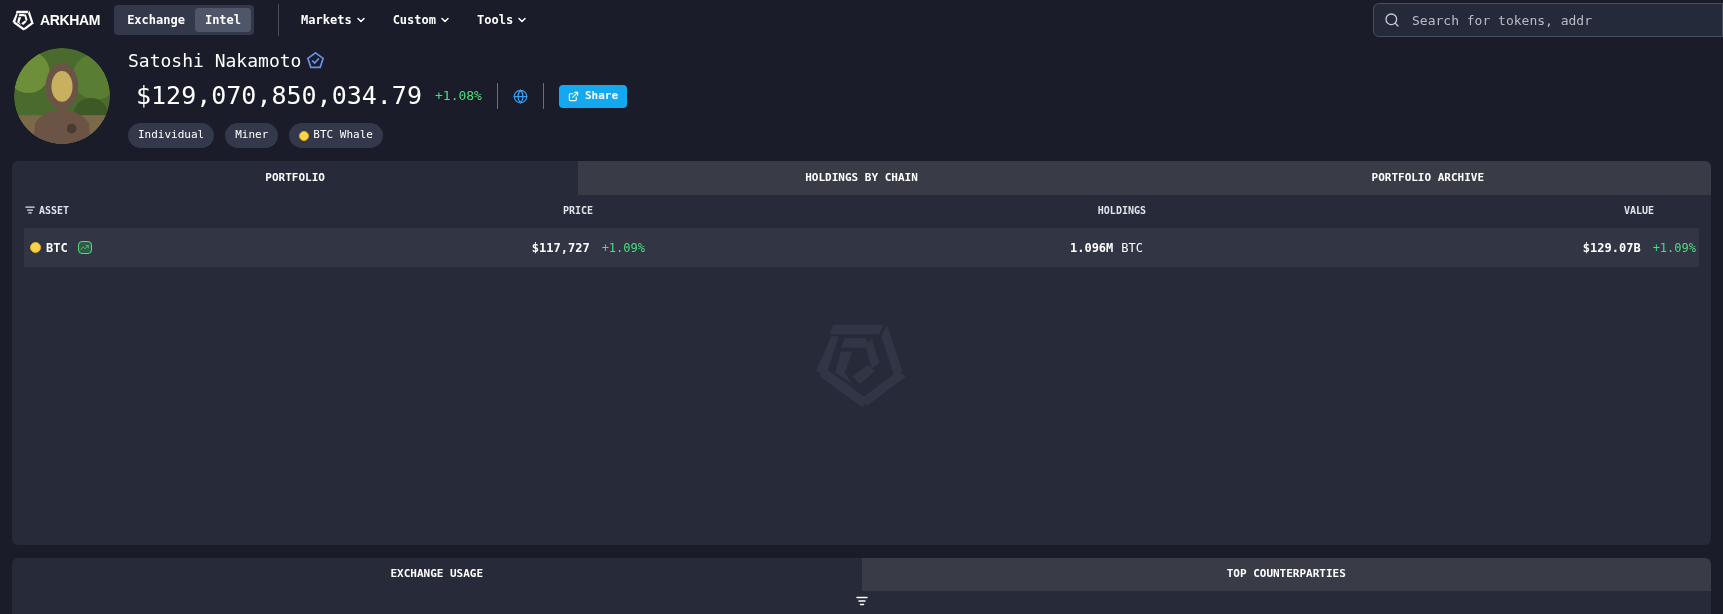  What do you see at coordinates (295, 178) in the screenshot?
I see `panel-tab: PORTFOLIO` at bounding box center [295, 178].